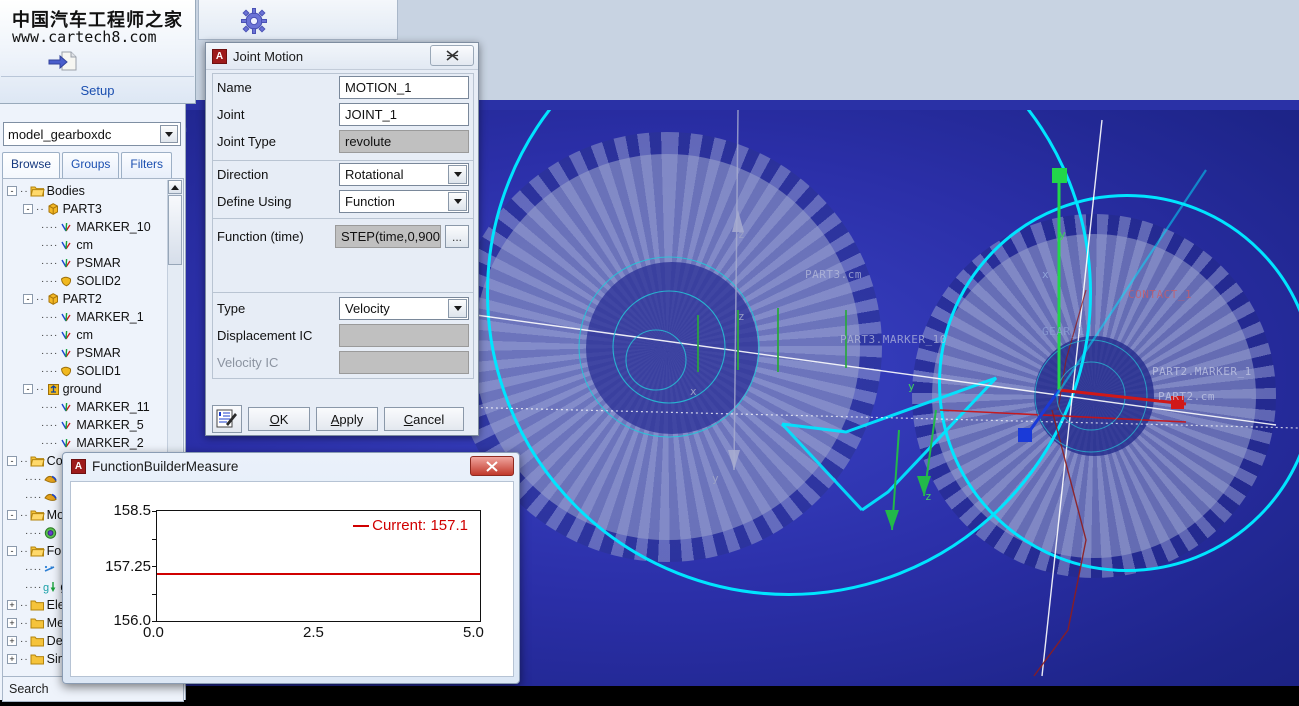 The height and width of the screenshot is (706, 1299). I want to click on browser-tabs: Browse Groups Filters, so click(93, 165).